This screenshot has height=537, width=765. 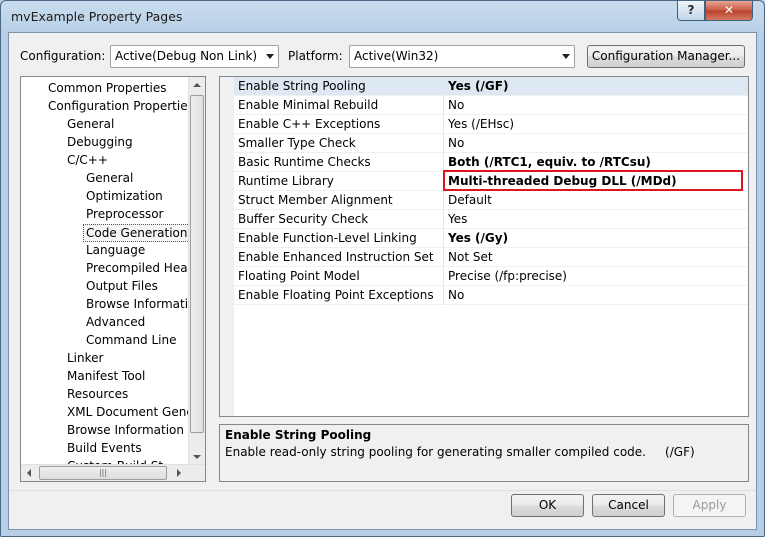 What do you see at coordinates (85, 359) in the screenshot?
I see `tree-item: Linker` at bounding box center [85, 359].